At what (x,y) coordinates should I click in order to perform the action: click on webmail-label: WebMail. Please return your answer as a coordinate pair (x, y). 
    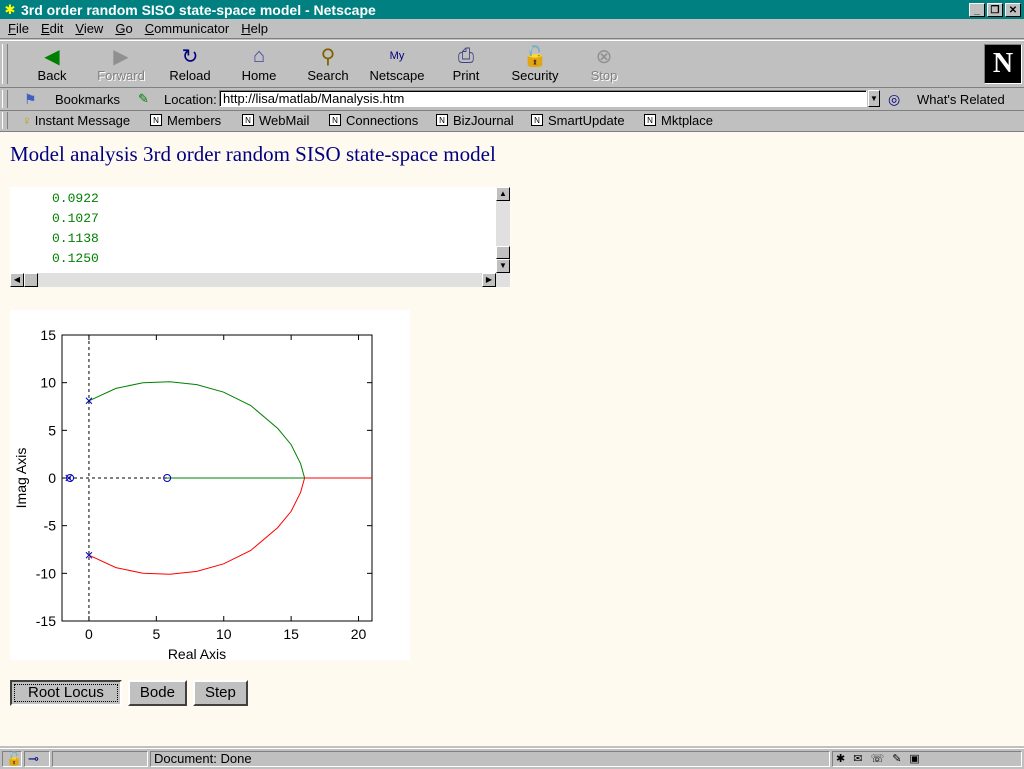
    Looking at the image, I should click on (284, 120).